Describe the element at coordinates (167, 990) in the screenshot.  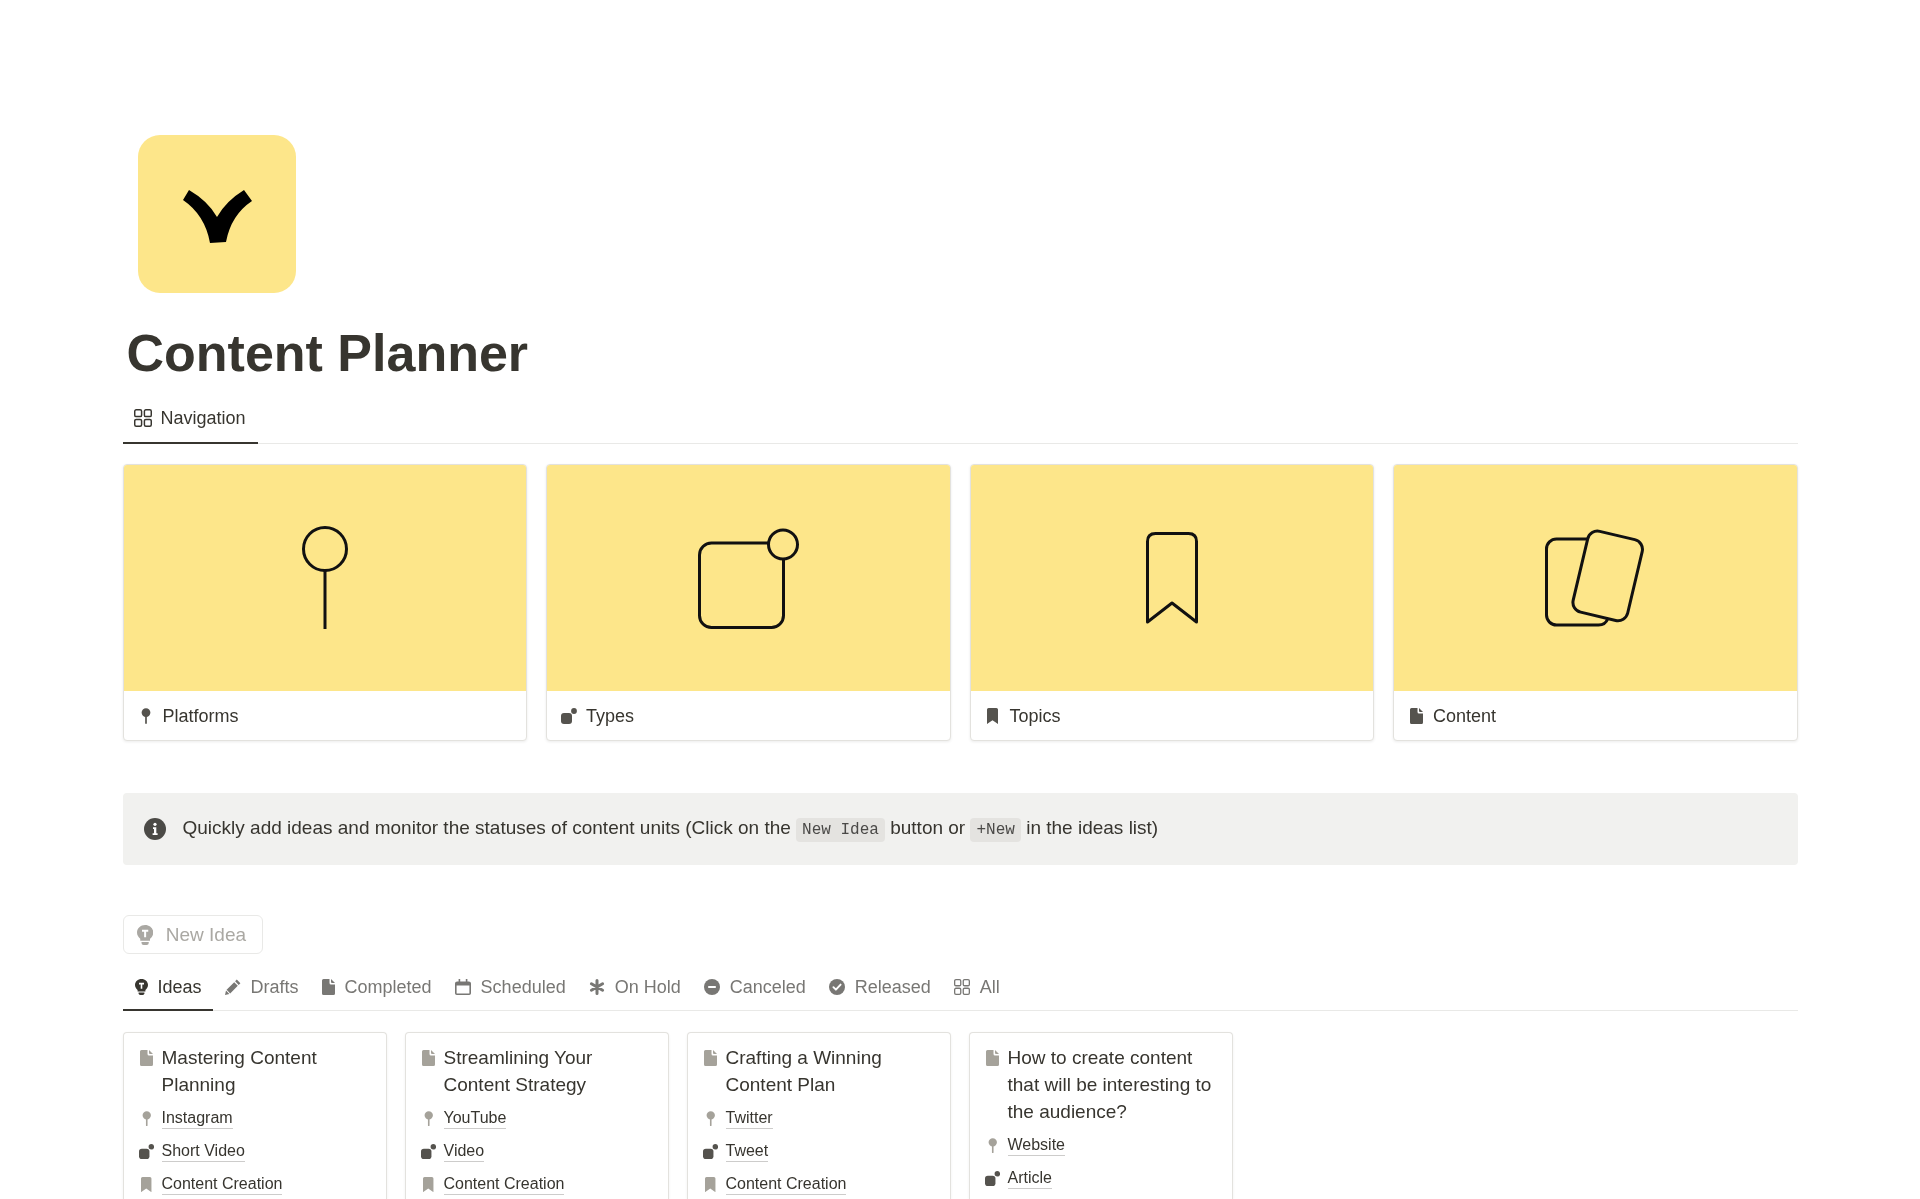
I see `status-tab: Ideas` at that location.